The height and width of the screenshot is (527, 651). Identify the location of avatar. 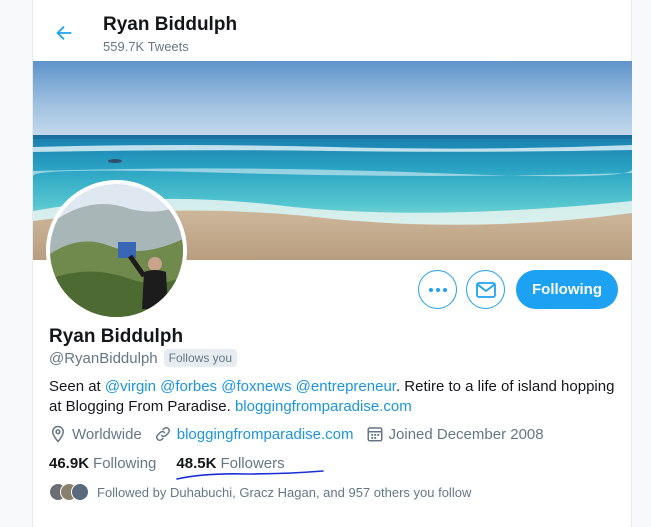
(116, 250).